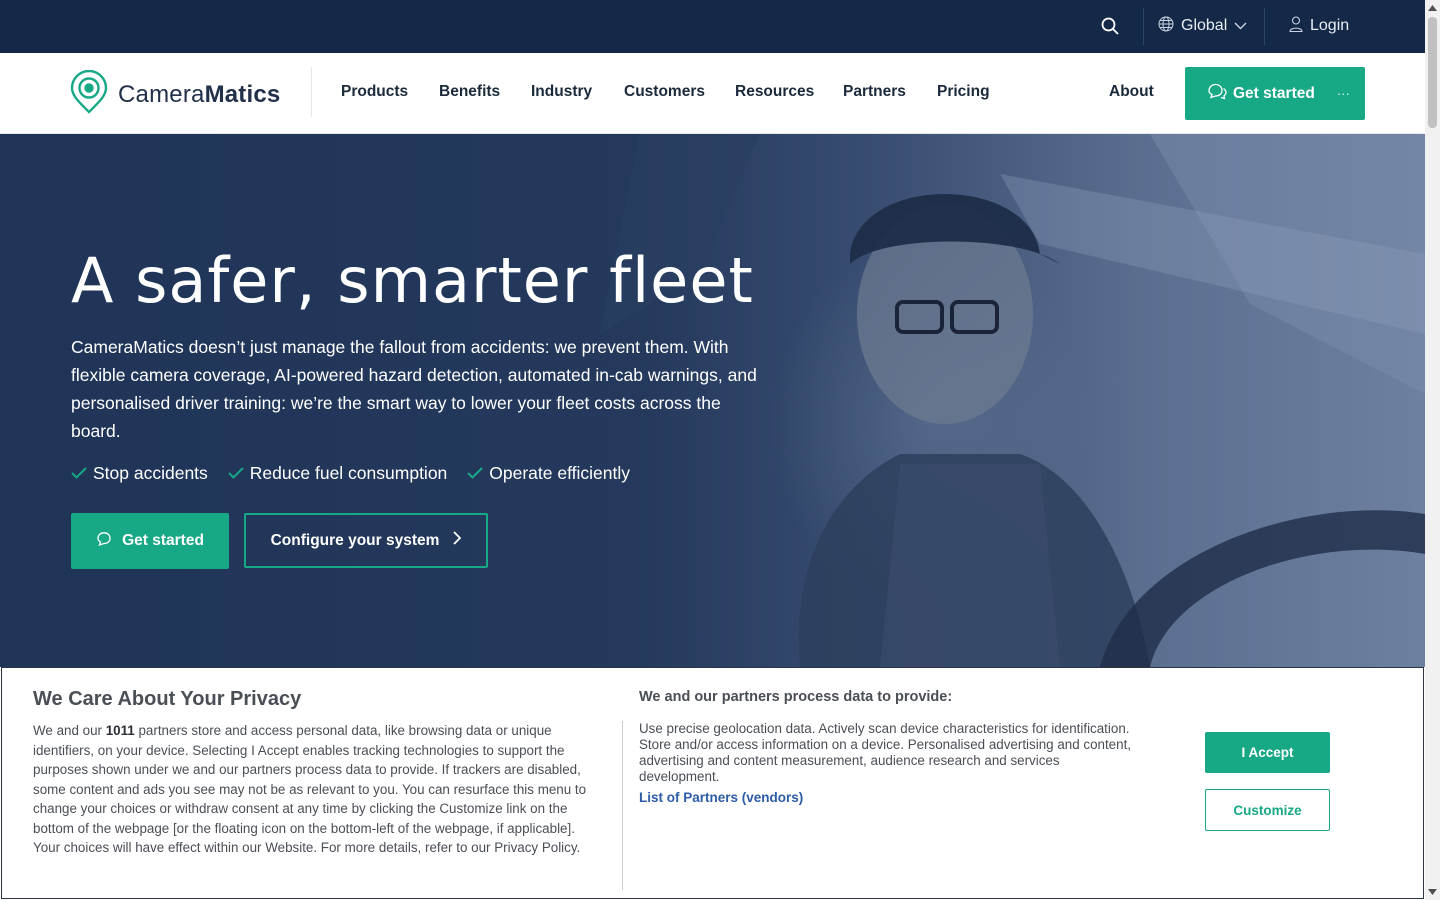 The image size is (1440, 900). Describe the element at coordinates (457, 540) in the screenshot. I see `chevron-right-icon` at that location.